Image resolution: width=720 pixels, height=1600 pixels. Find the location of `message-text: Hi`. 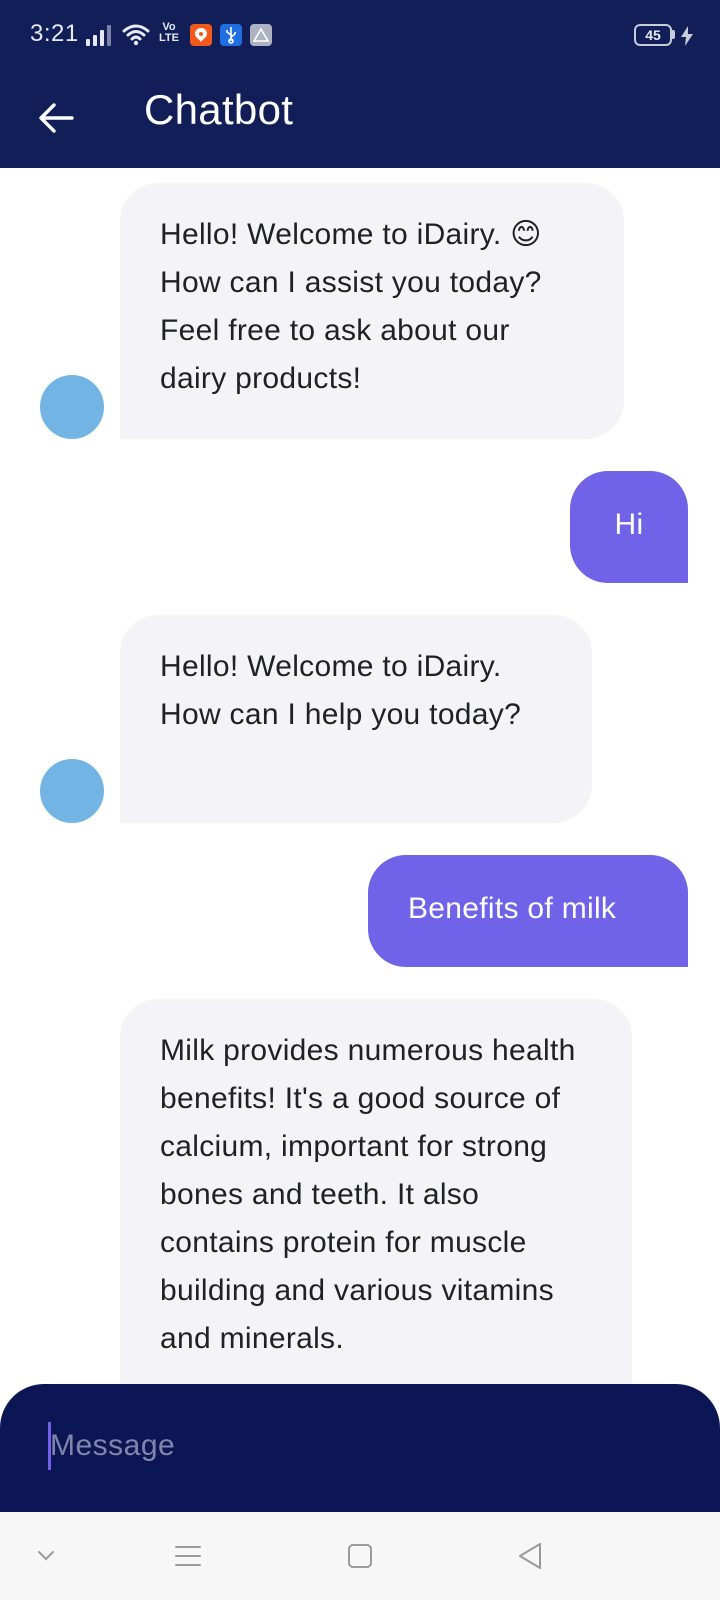

message-text: Hi is located at coordinates (629, 524).